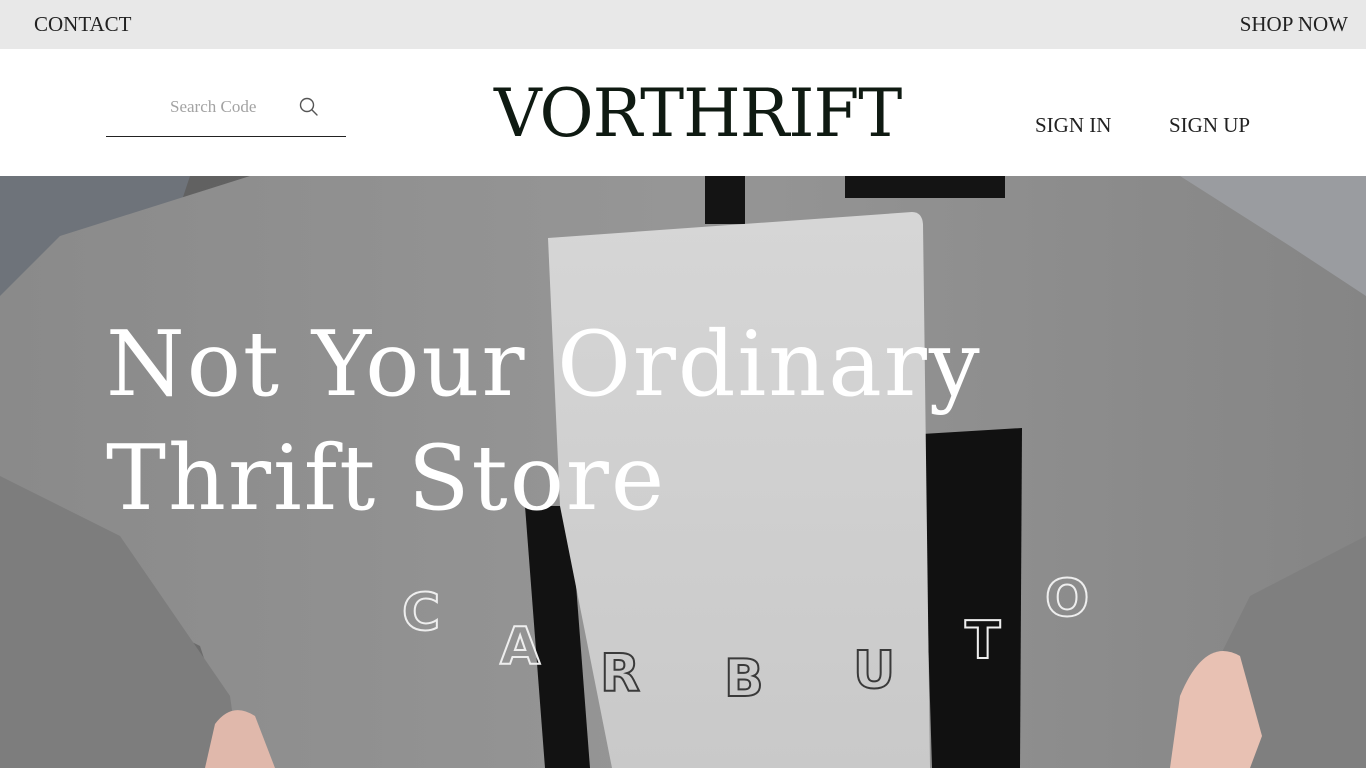 The image size is (1366, 768). What do you see at coordinates (1294, 24) in the screenshot?
I see `shop-now-link: SHOP NOW` at bounding box center [1294, 24].